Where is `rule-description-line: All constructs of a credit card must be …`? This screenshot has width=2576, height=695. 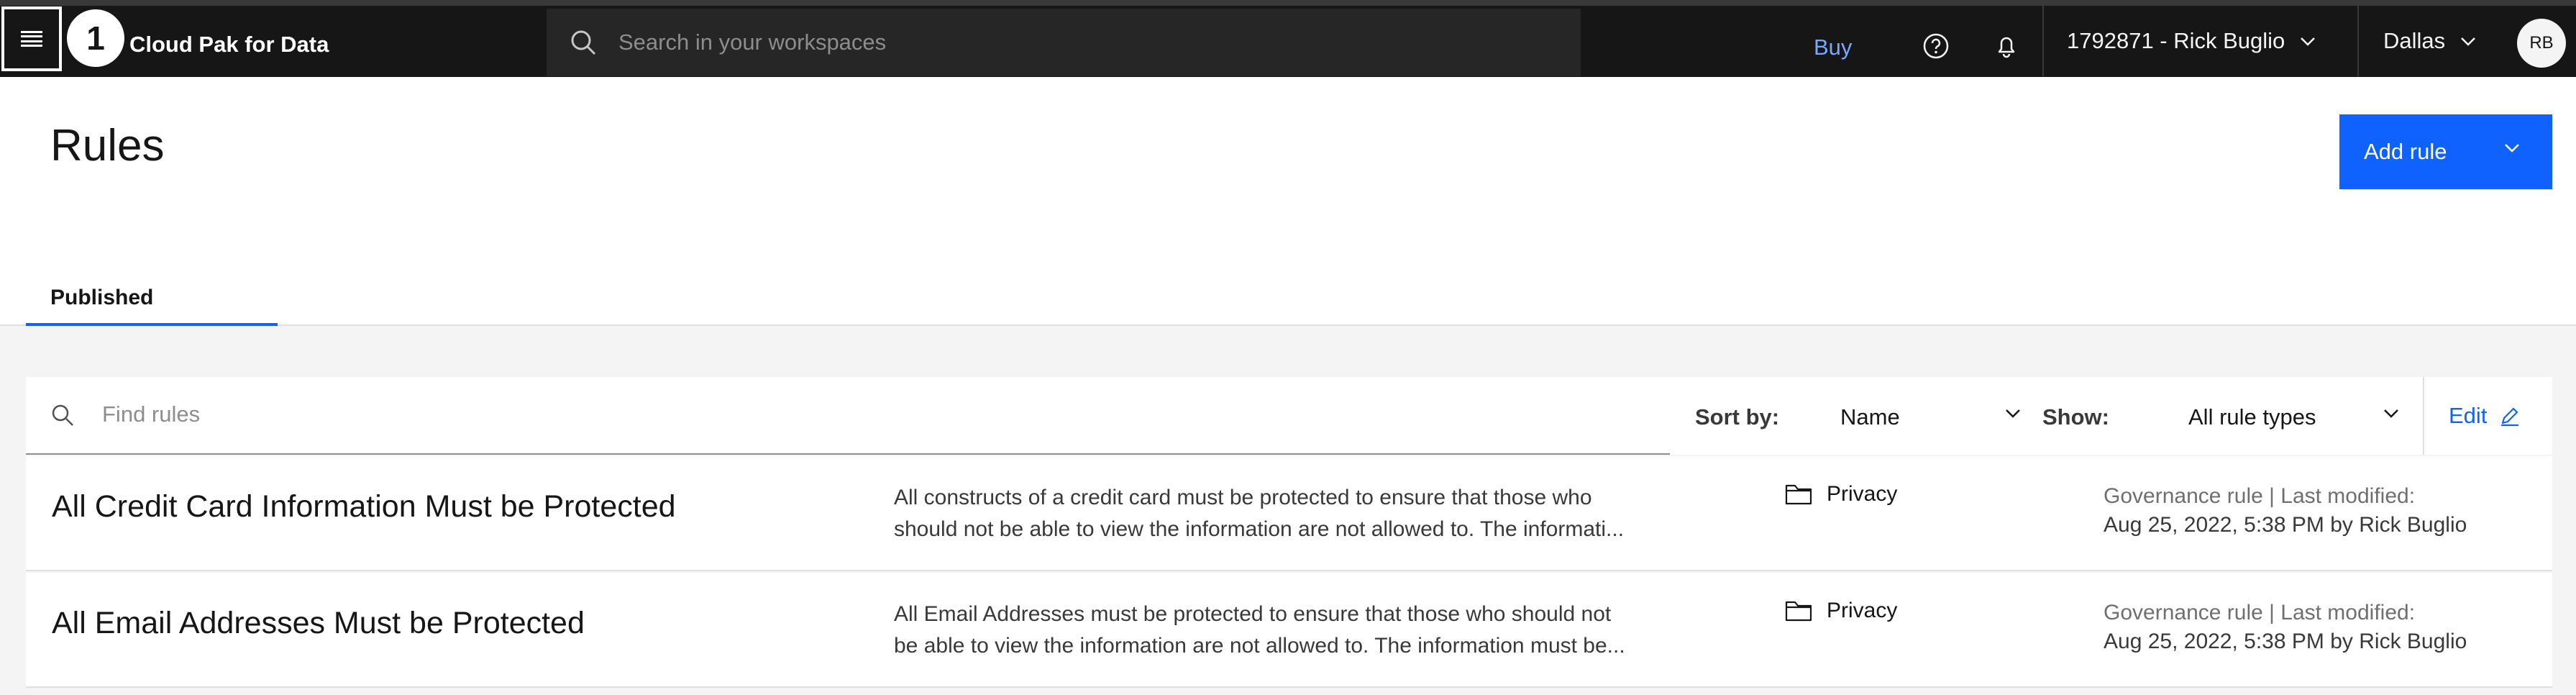
rule-description-line: All constructs of a credit card must be … is located at coordinates (1243, 497).